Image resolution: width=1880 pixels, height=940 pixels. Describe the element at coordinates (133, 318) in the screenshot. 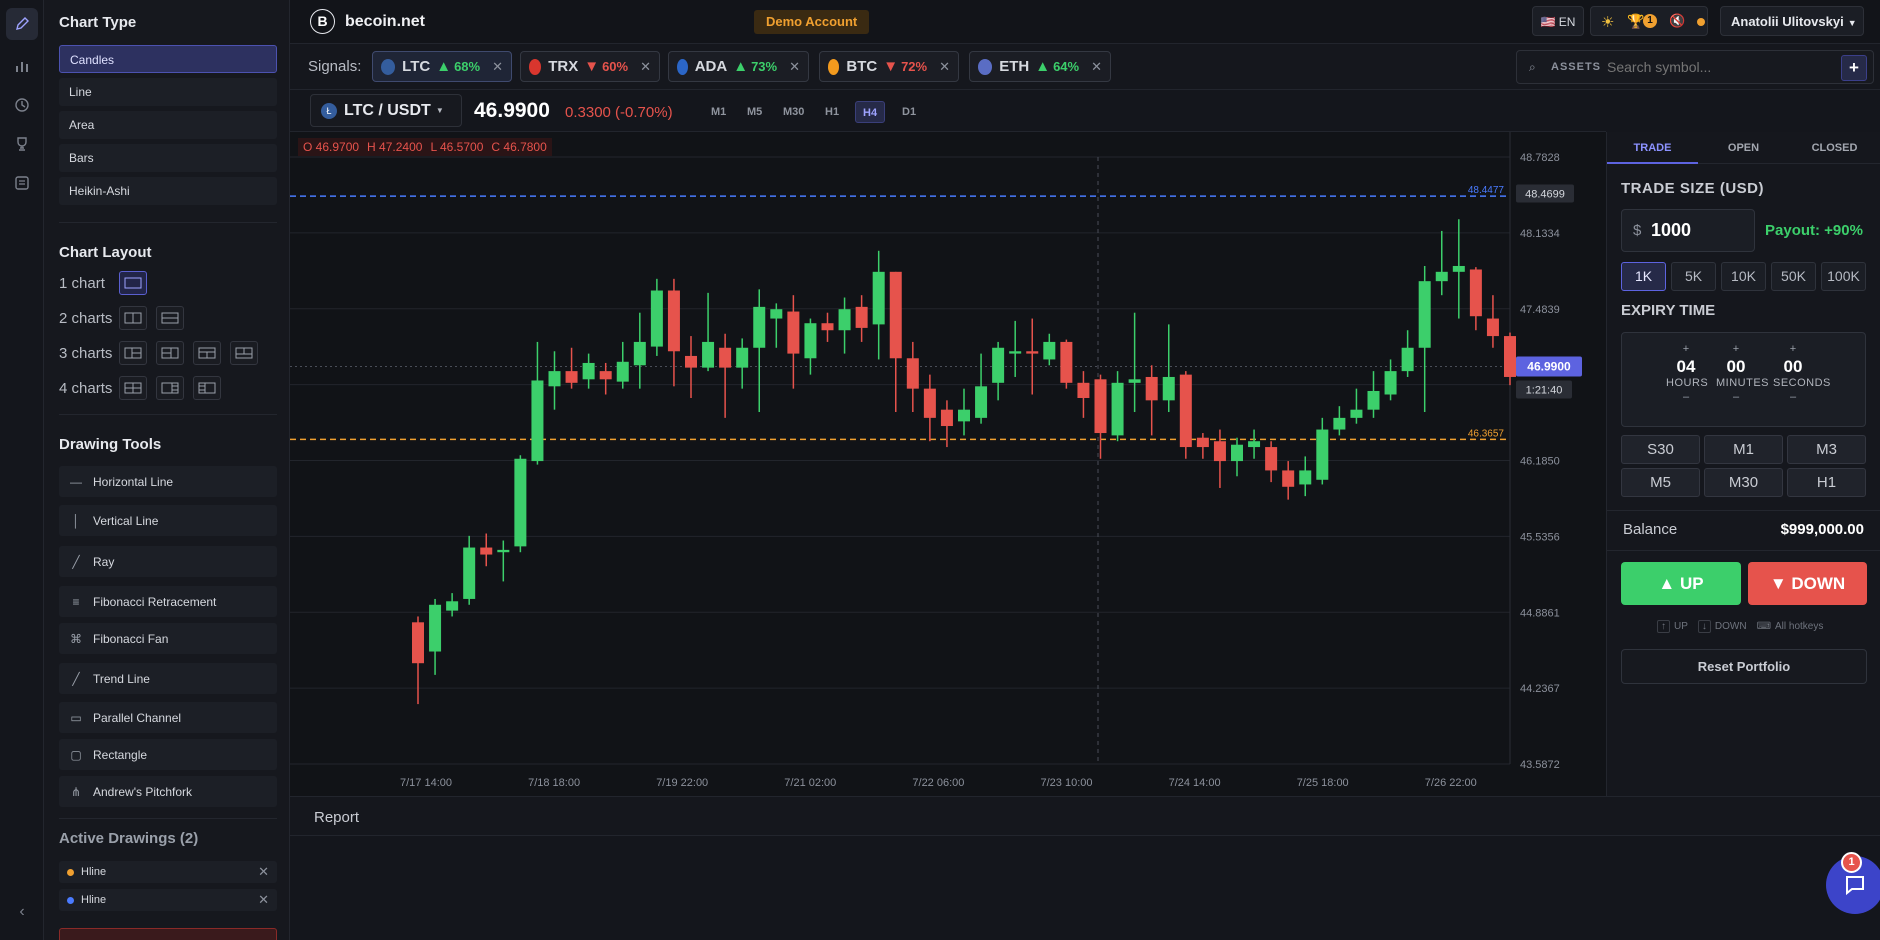

I see `layout-two-vertical-icon` at that location.